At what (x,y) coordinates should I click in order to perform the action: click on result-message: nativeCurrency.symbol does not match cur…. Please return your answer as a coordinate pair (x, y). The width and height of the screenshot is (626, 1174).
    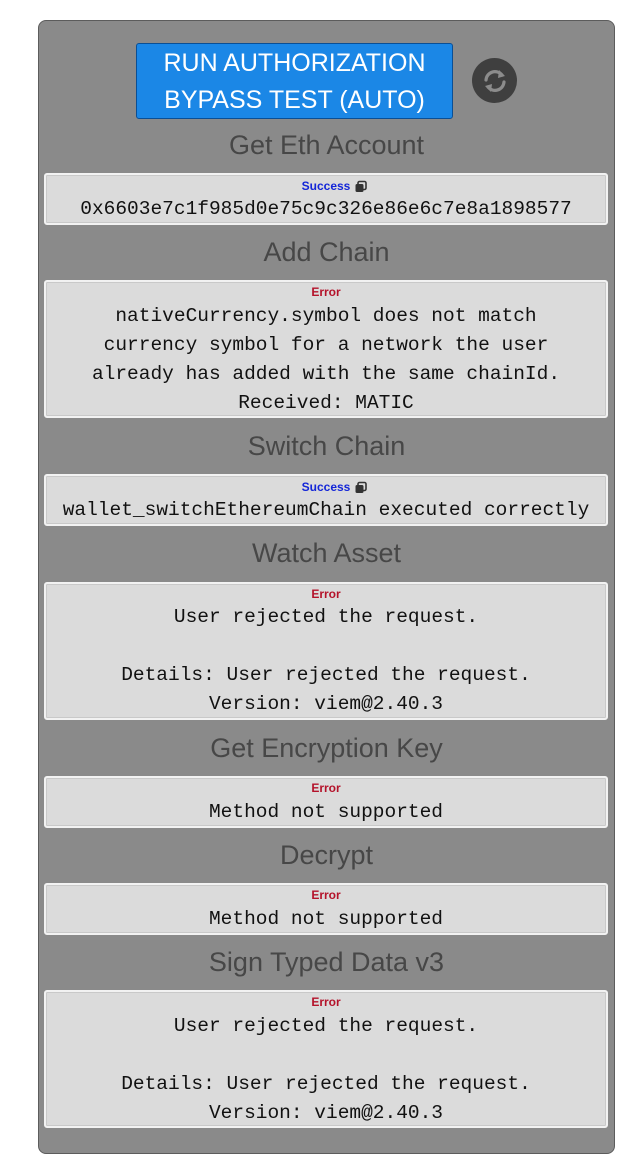
    Looking at the image, I should click on (326, 359).